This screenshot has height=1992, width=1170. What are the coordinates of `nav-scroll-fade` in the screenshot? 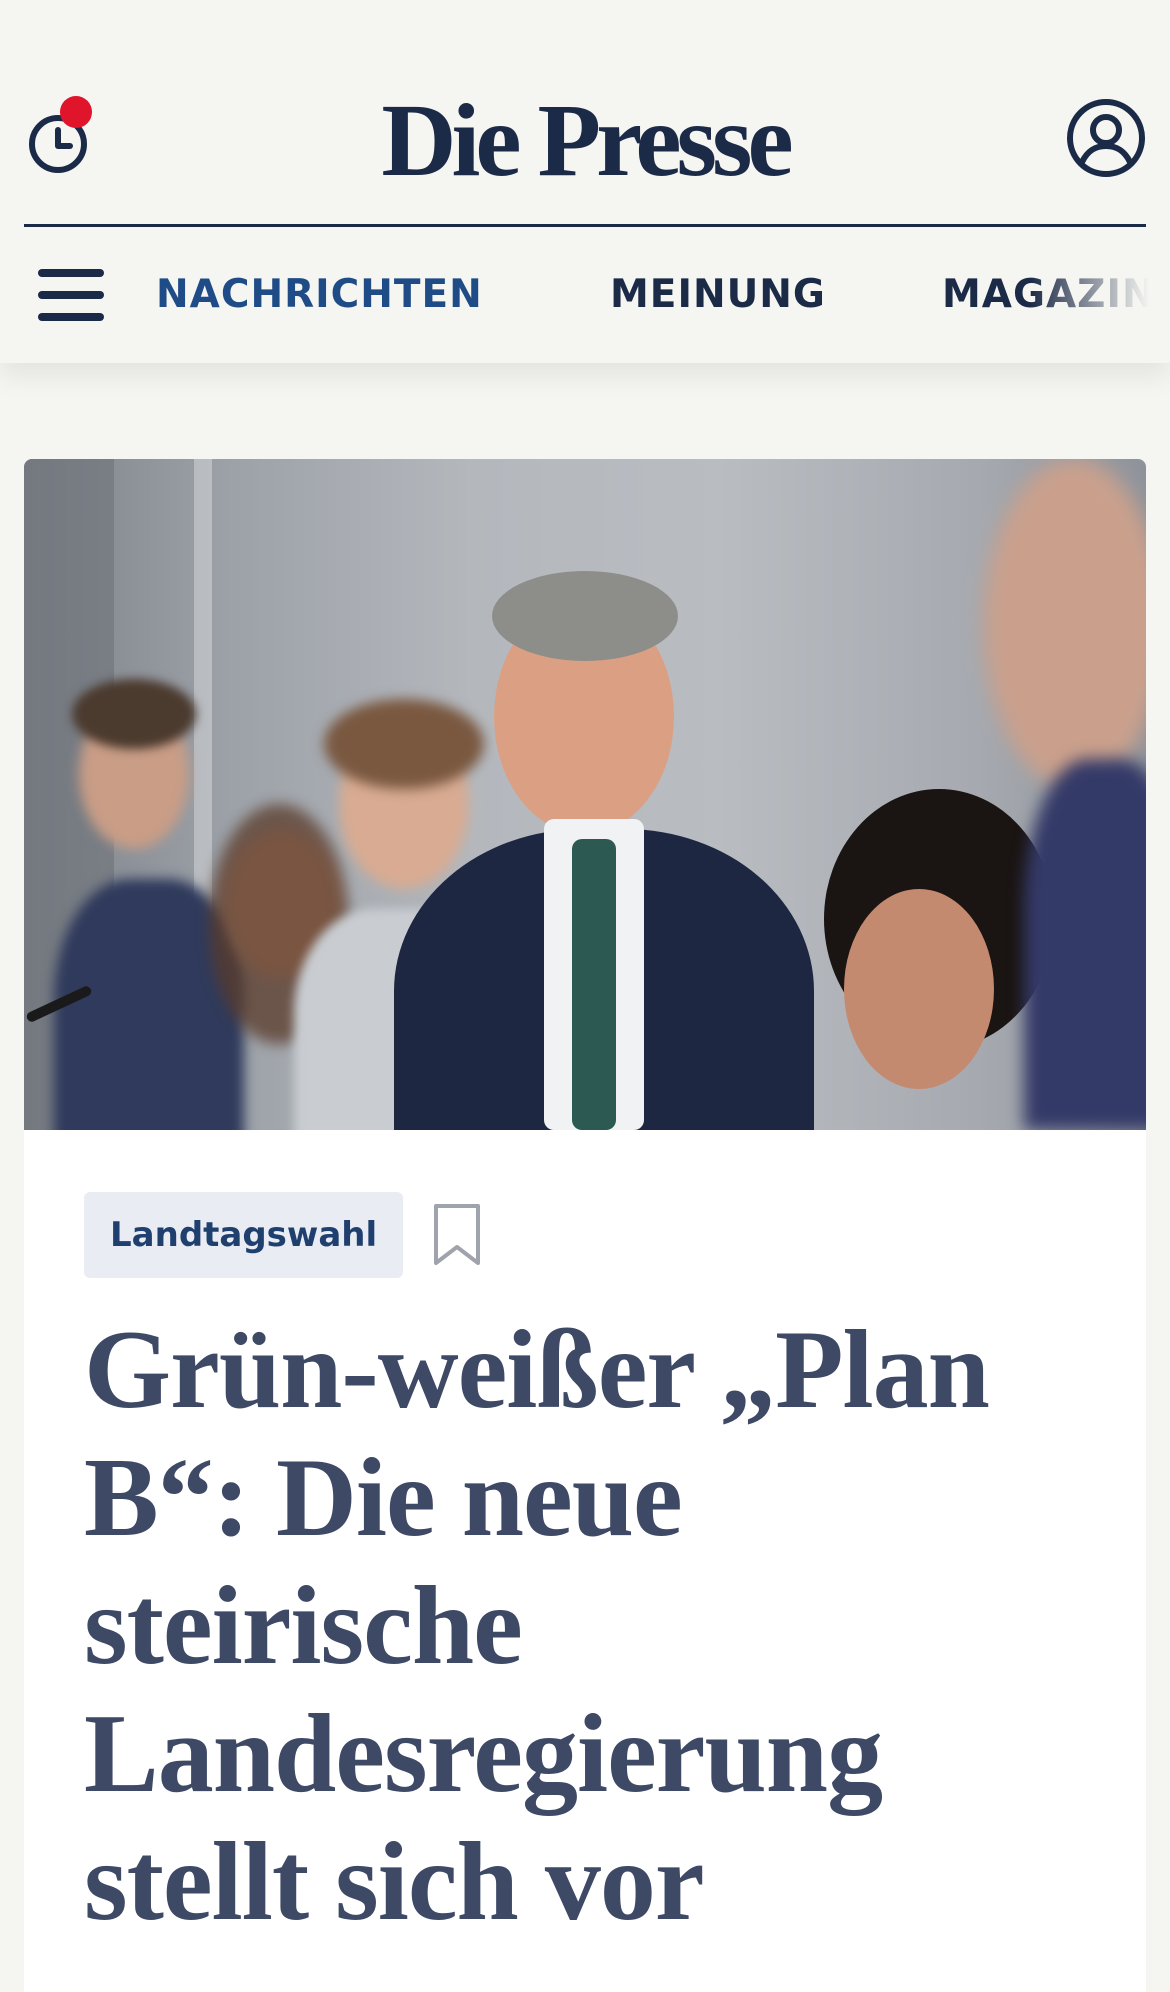 It's located at (1100, 295).